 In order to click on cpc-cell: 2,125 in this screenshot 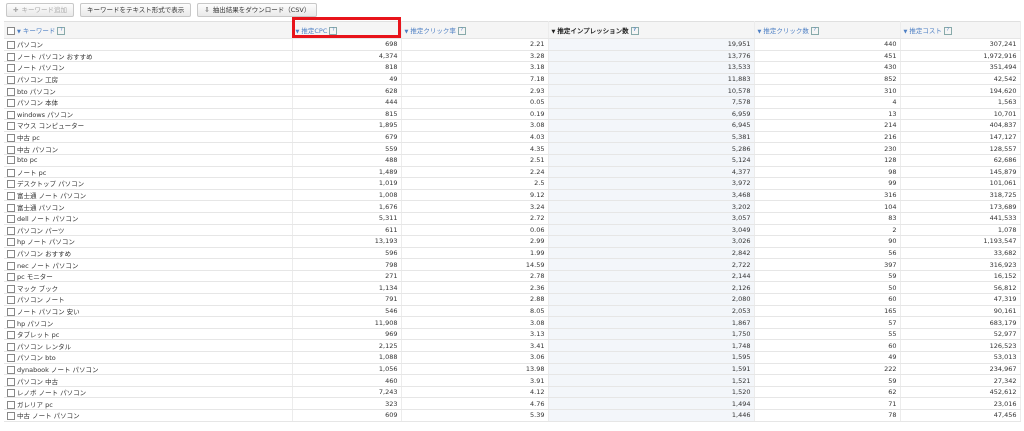, I will do `click(347, 346)`.